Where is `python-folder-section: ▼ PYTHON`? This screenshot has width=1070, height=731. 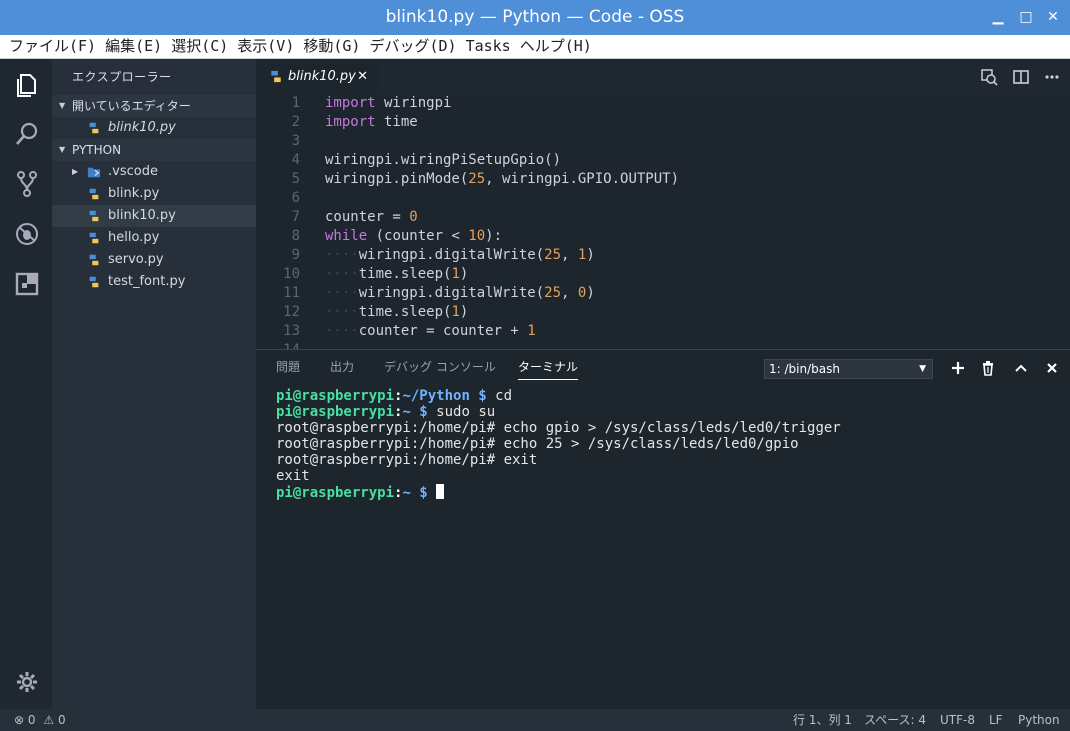
python-folder-section: ▼ PYTHON is located at coordinates (154, 150).